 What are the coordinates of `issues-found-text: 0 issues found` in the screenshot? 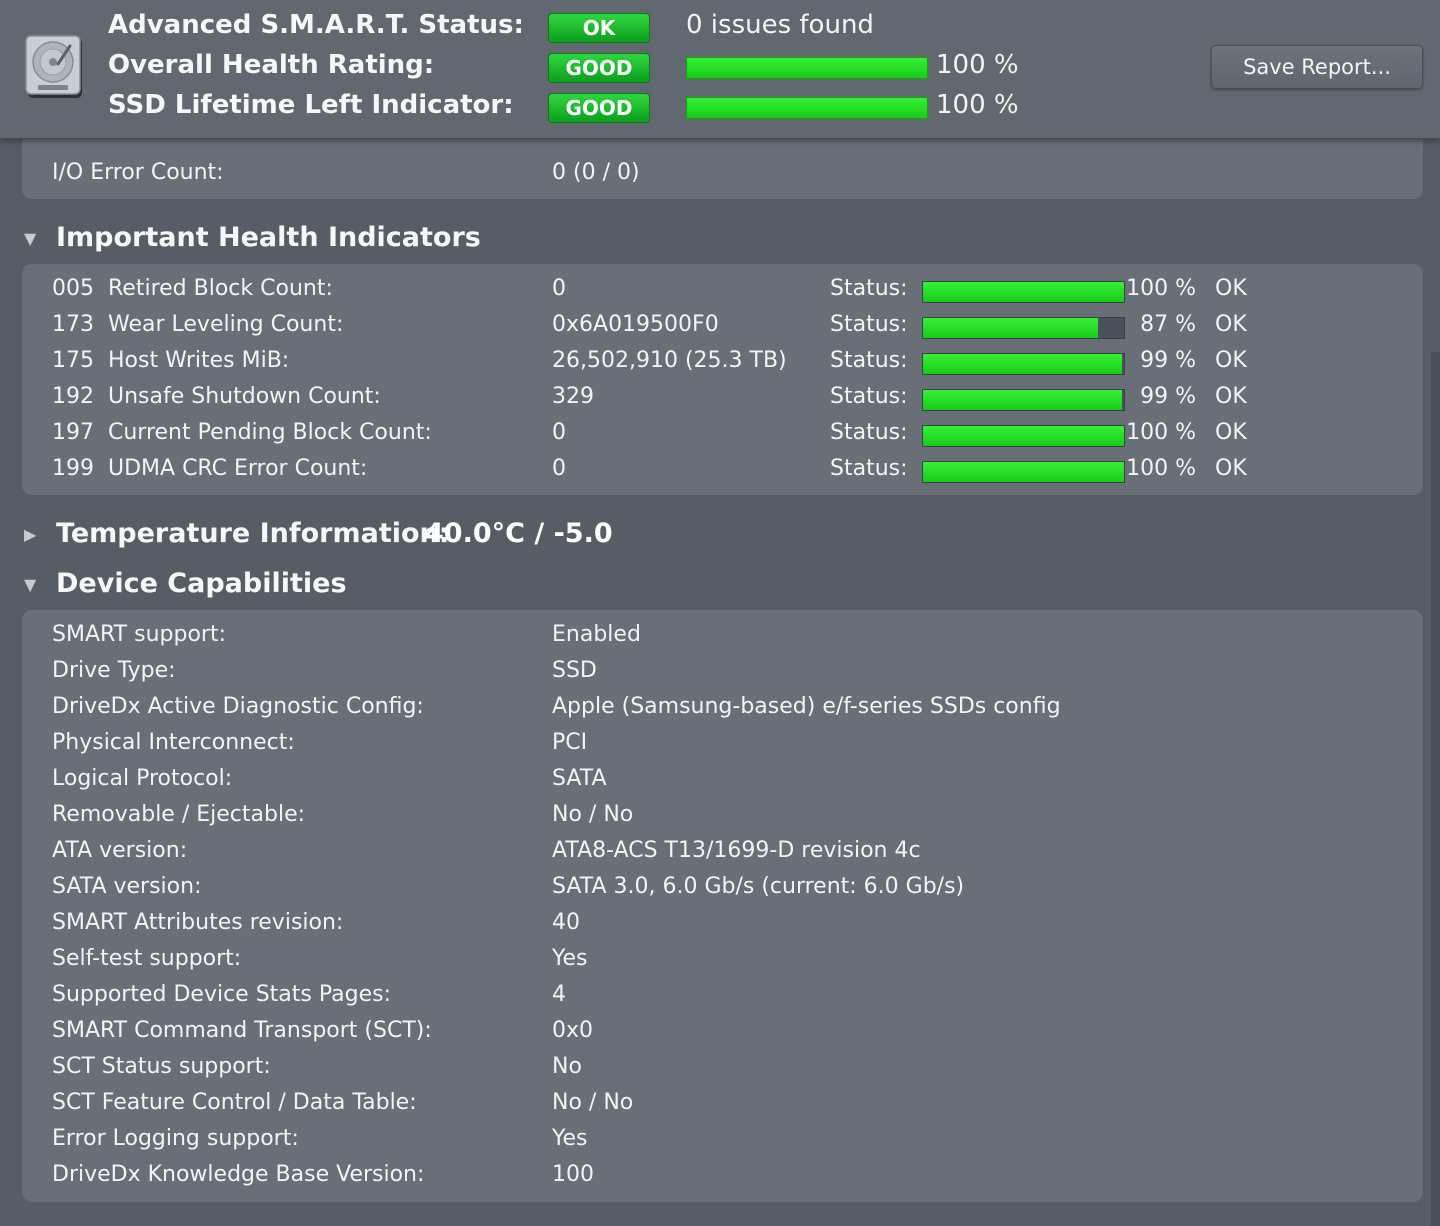 It's located at (780, 25).